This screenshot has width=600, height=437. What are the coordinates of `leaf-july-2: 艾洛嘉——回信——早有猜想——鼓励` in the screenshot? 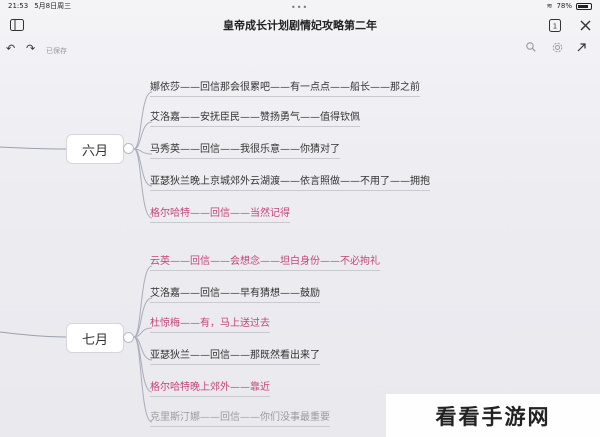 It's located at (235, 293).